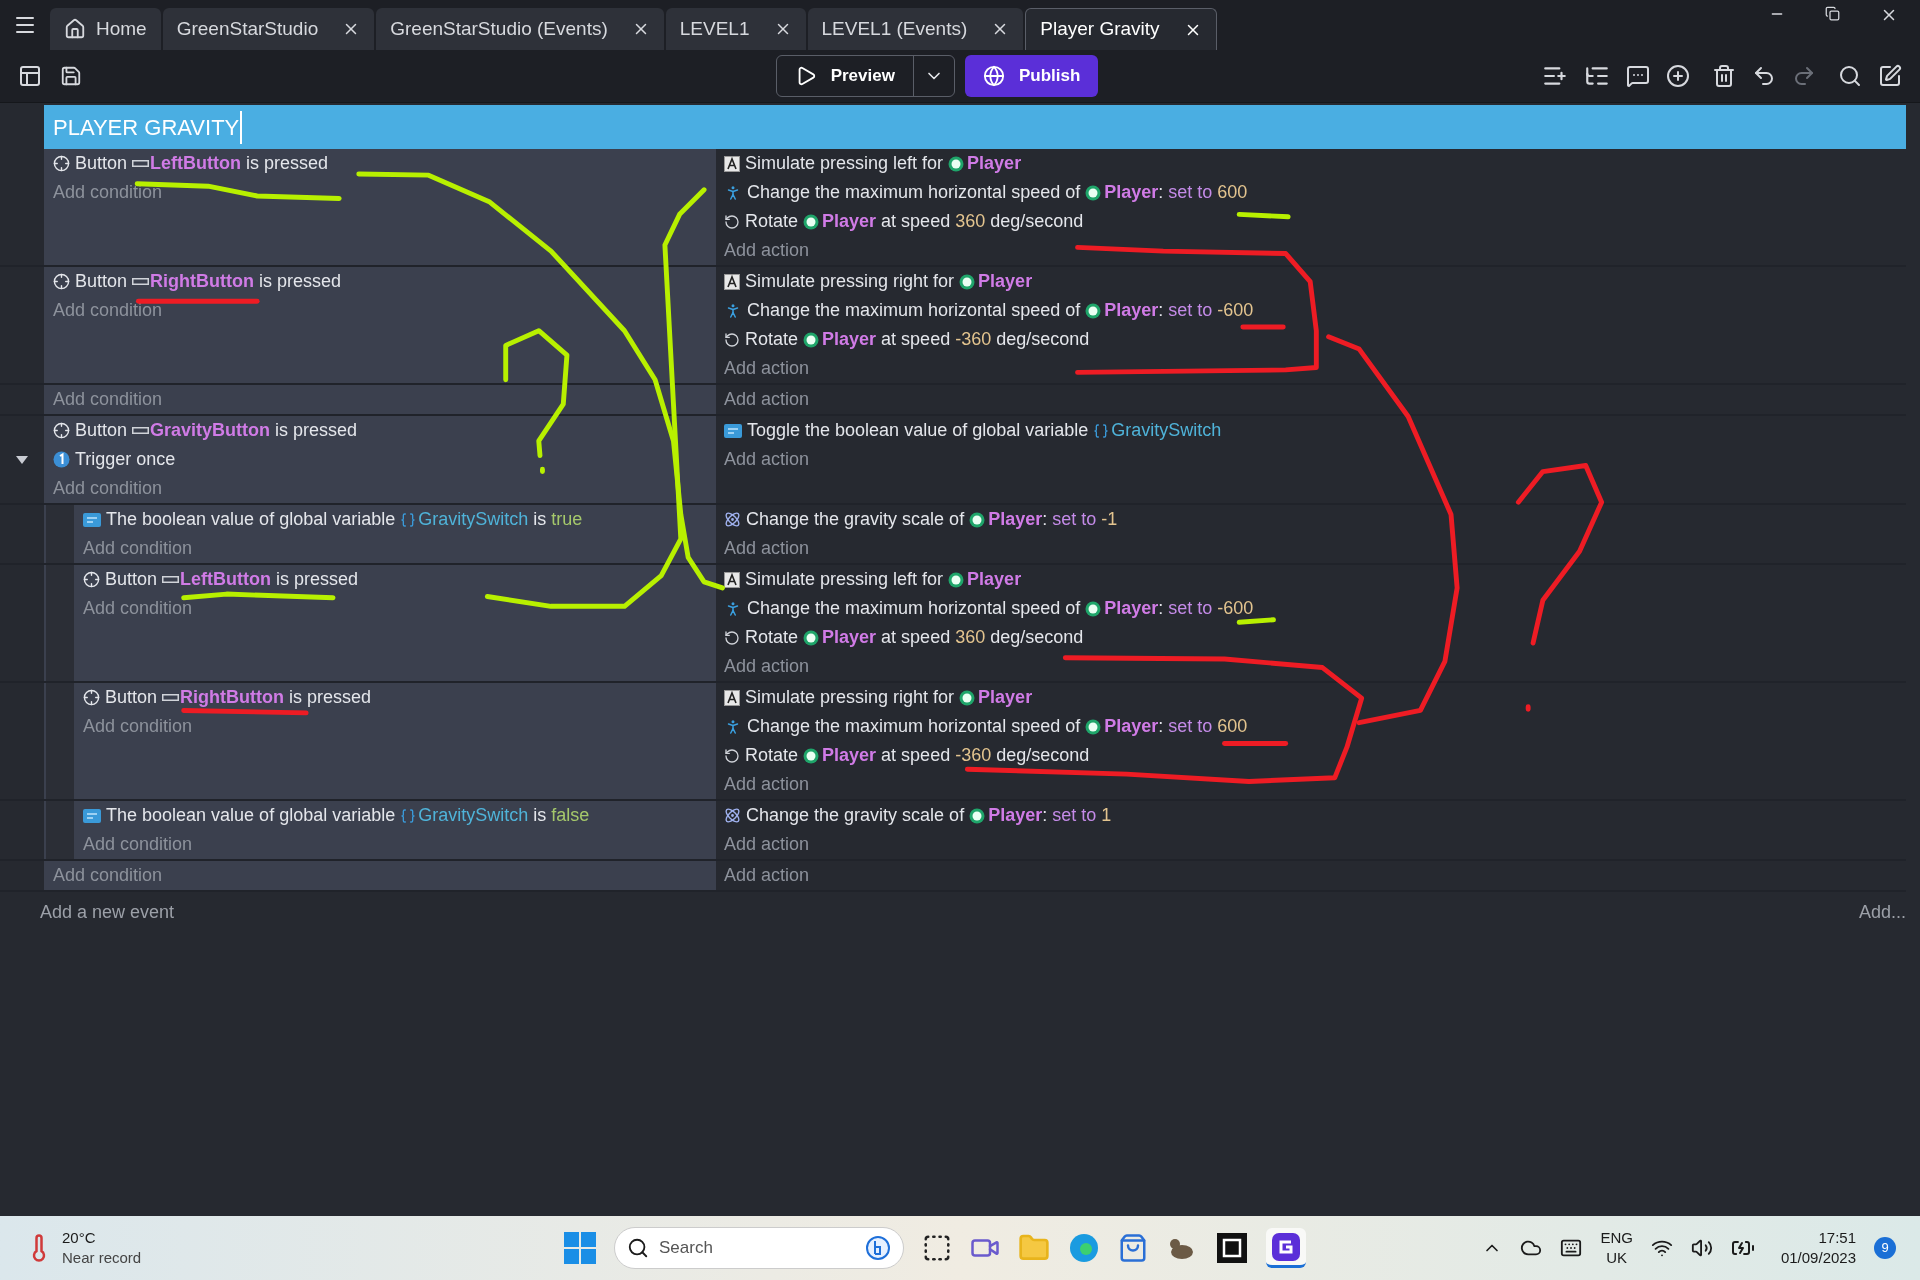  Describe the element at coordinates (30, 76) in the screenshot. I see `panels-icon` at that location.